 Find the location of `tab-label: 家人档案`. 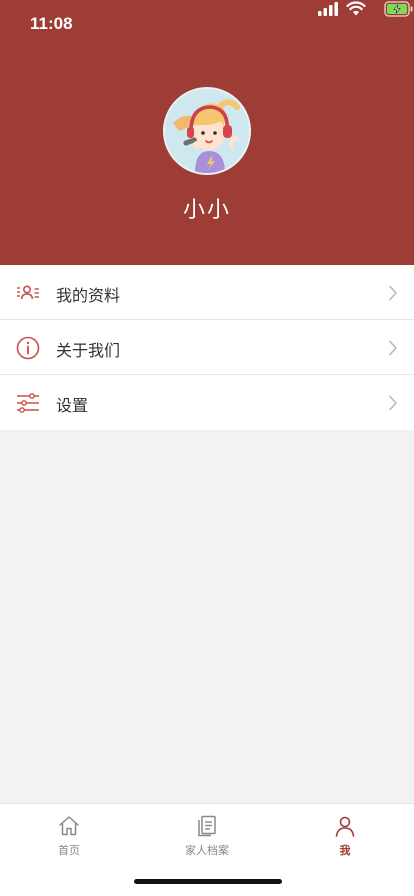

tab-label: 家人档案 is located at coordinates (207, 850).